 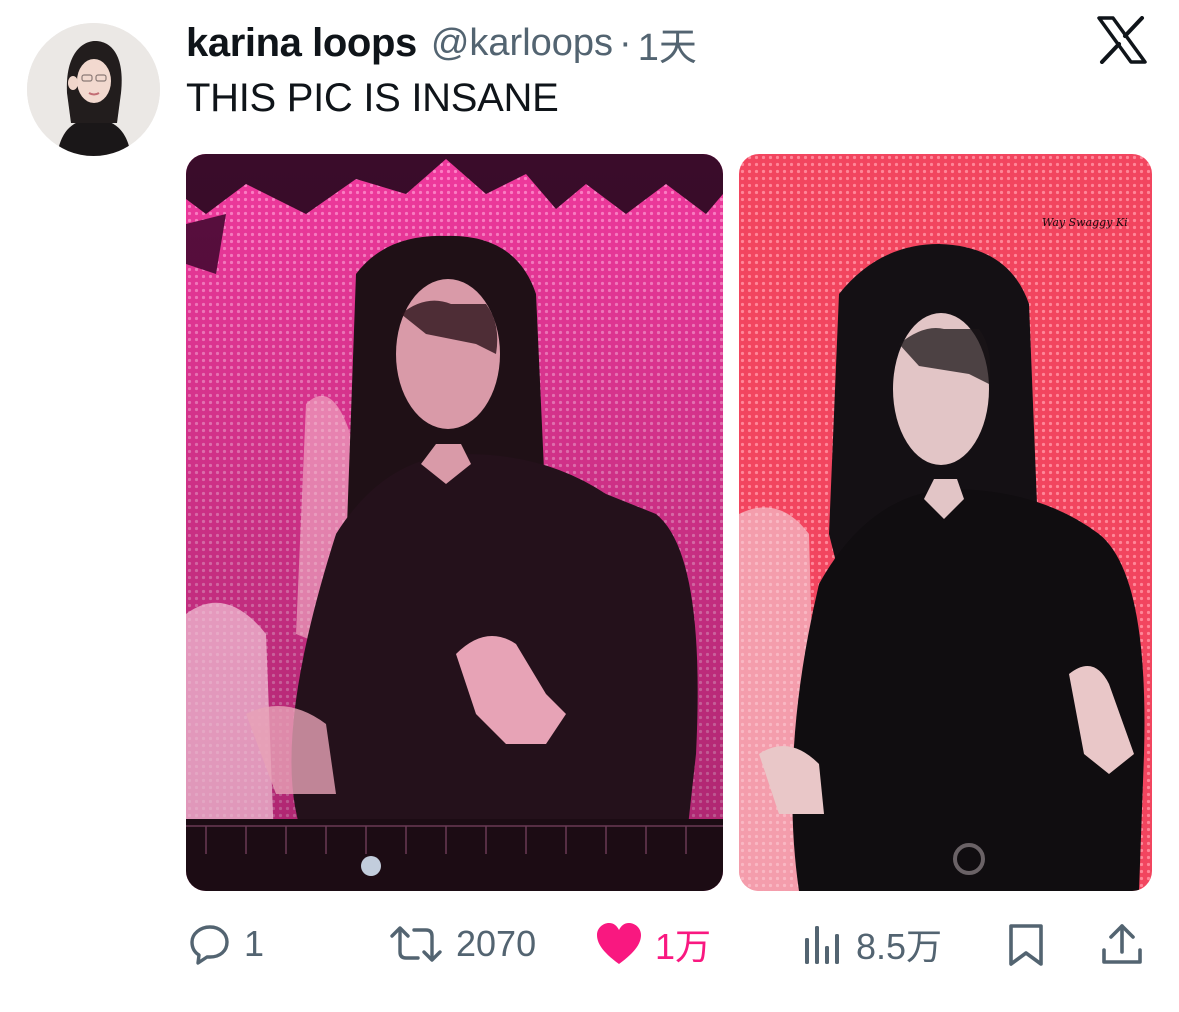 I want to click on bookmark-button, so click(x=1026, y=944).